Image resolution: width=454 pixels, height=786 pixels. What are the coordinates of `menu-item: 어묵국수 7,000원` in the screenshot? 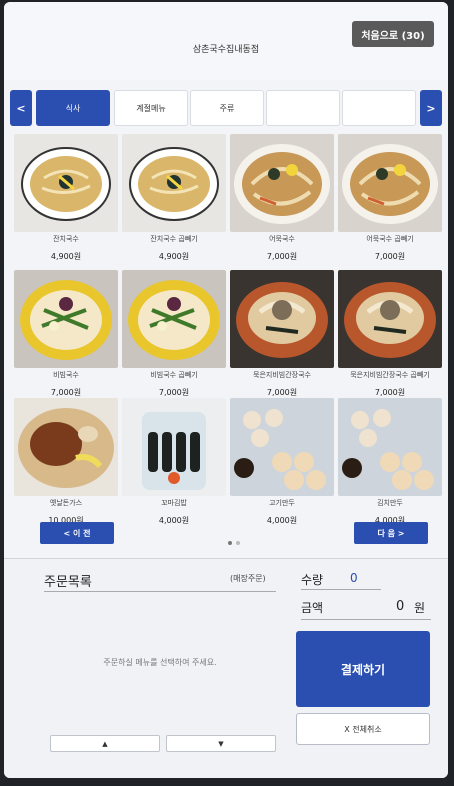 It's located at (282, 201).